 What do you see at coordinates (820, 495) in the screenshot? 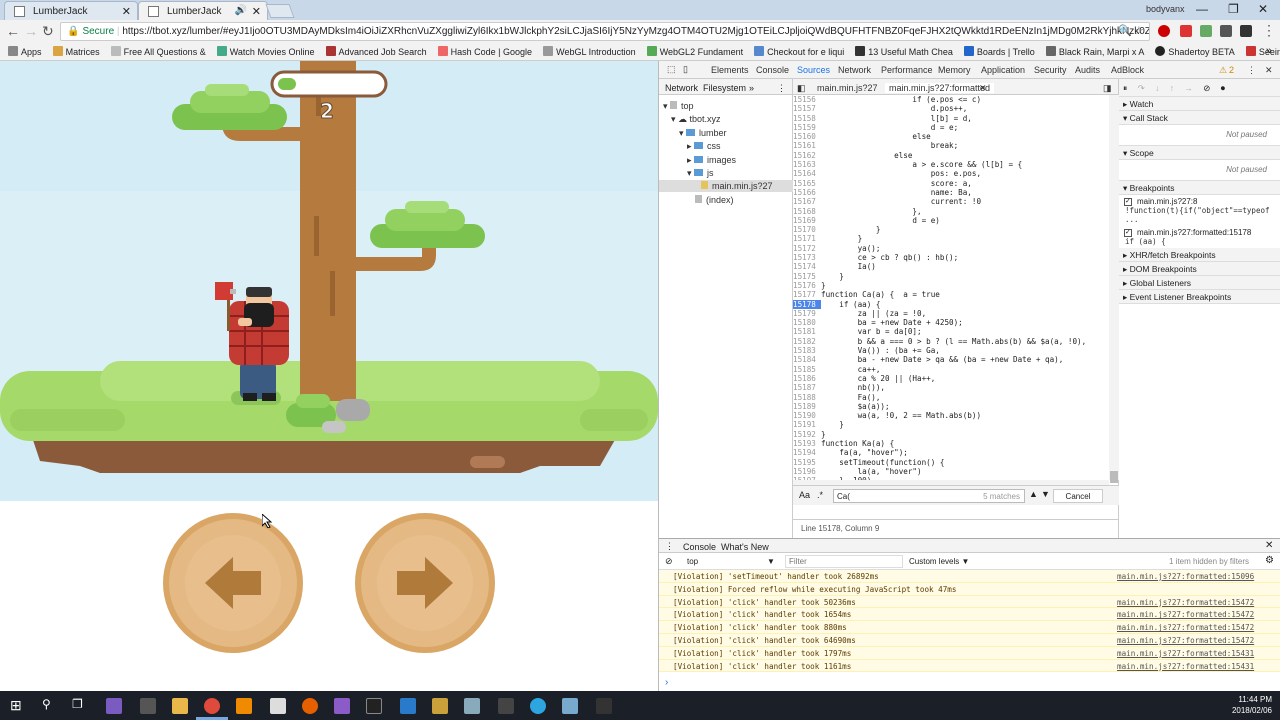
I see `regex-toggle: .*` at bounding box center [820, 495].